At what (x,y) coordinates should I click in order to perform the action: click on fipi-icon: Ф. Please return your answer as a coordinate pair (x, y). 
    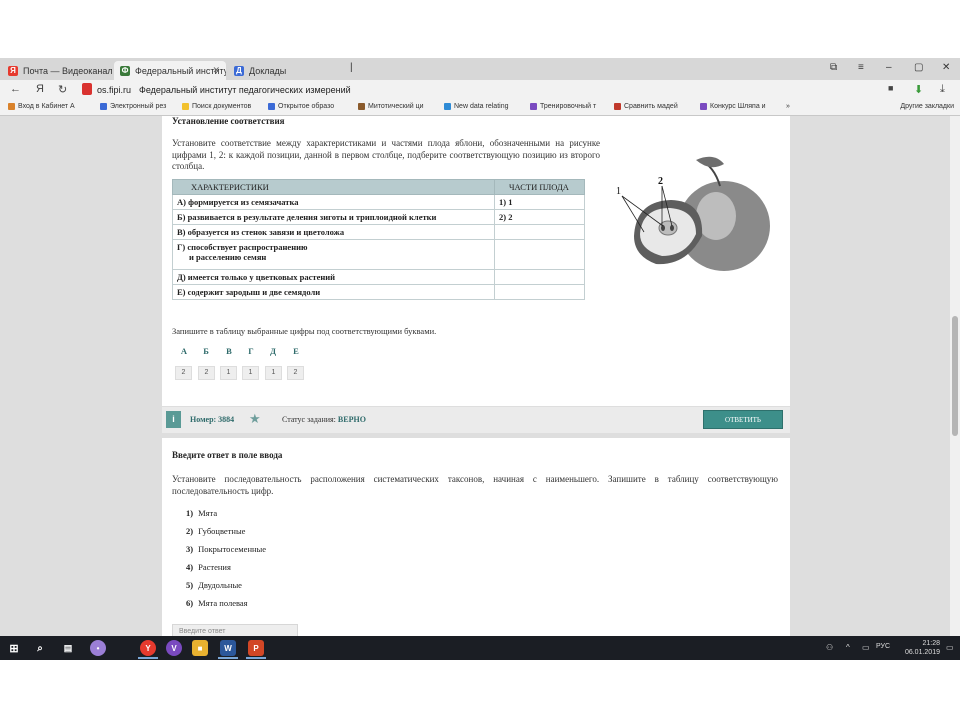
    Looking at the image, I should click on (125, 70).